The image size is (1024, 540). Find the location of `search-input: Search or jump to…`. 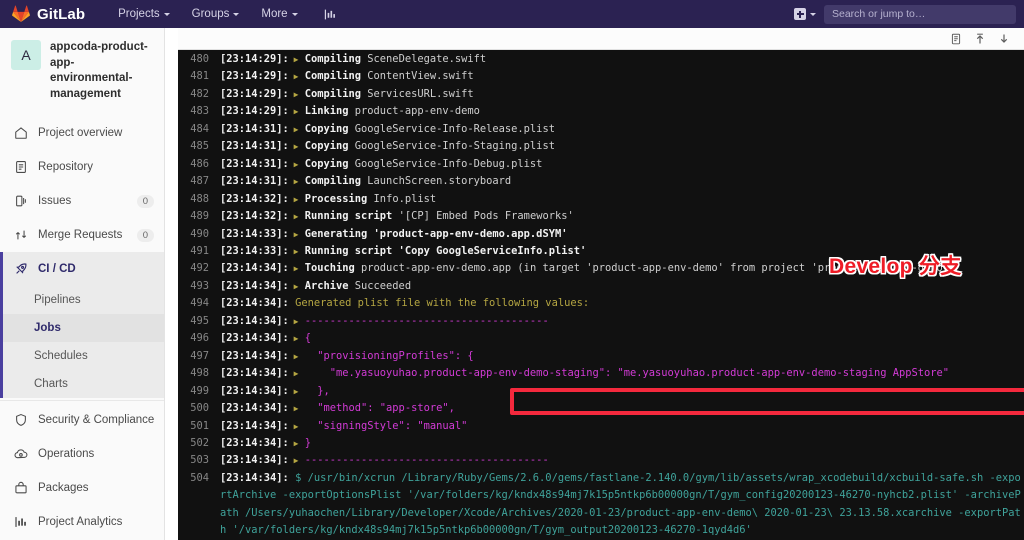

search-input: Search or jump to… is located at coordinates (920, 14).